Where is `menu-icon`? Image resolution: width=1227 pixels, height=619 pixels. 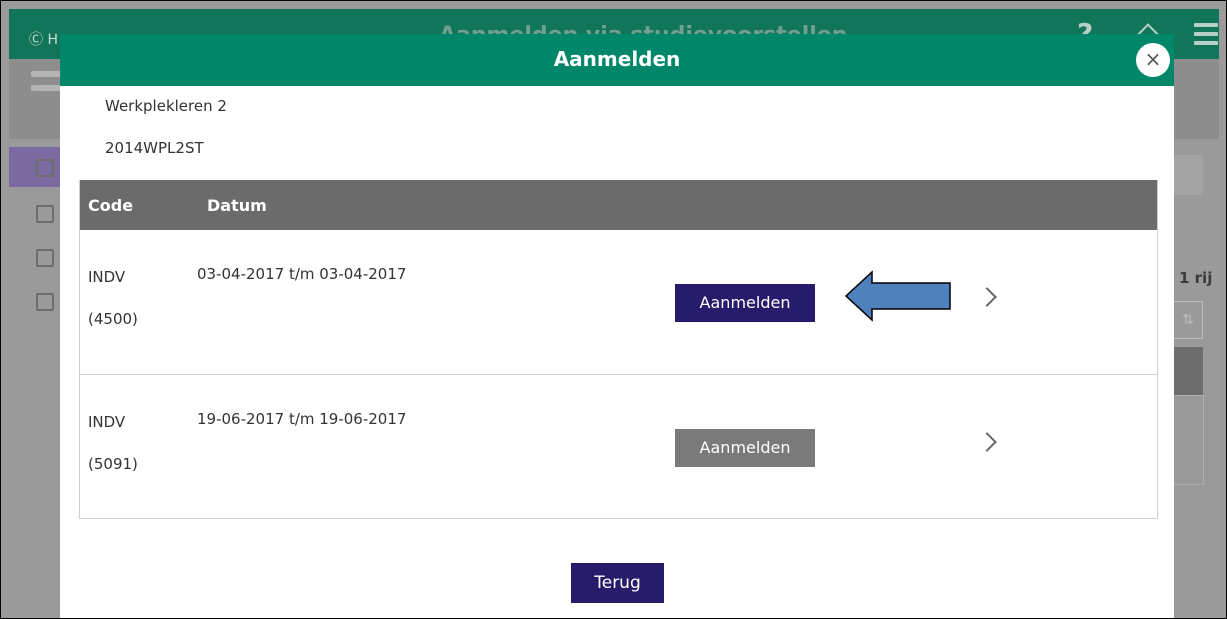 menu-icon is located at coordinates (1206, 36).